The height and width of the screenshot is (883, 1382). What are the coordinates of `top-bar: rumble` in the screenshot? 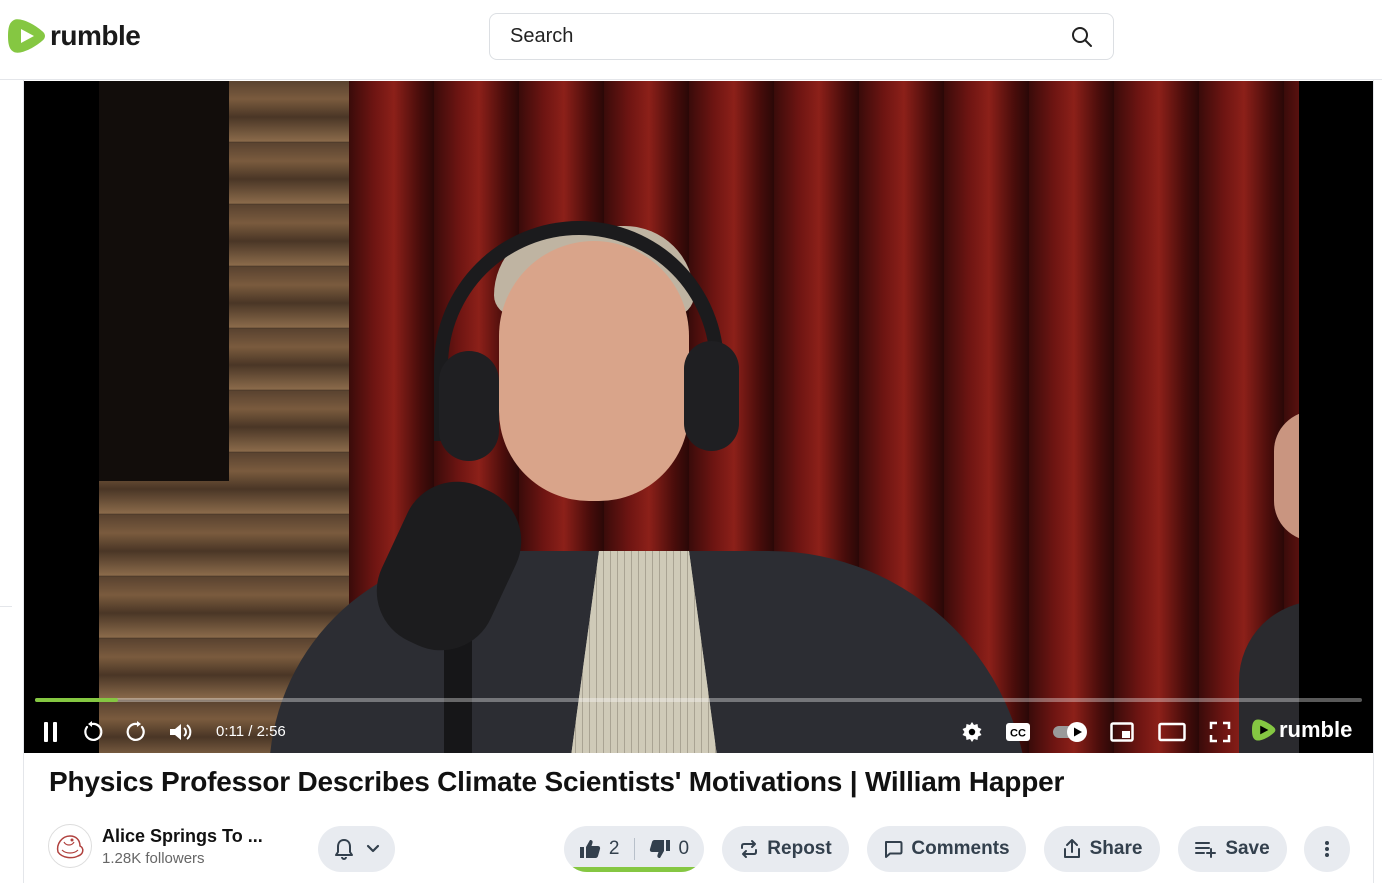 It's located at (691, 40).